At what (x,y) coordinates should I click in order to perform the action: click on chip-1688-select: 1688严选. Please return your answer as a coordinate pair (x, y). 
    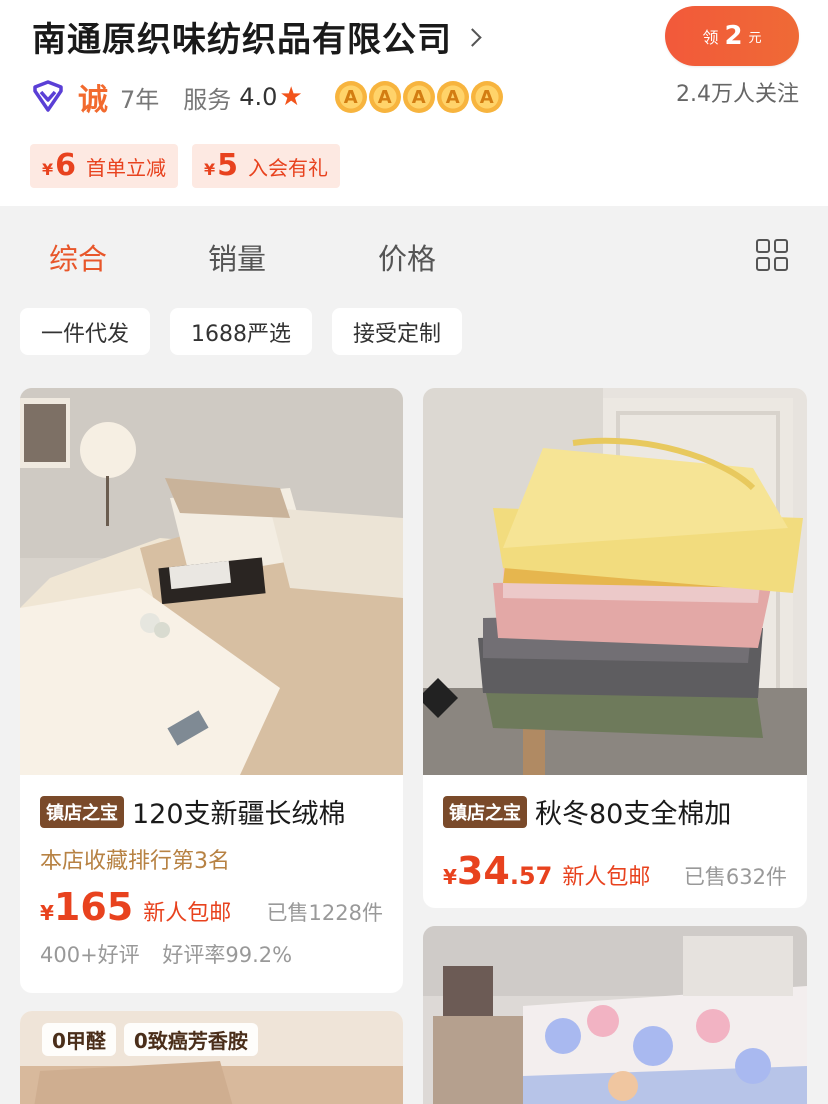
    Looking at the image, I should click on (241, 331).